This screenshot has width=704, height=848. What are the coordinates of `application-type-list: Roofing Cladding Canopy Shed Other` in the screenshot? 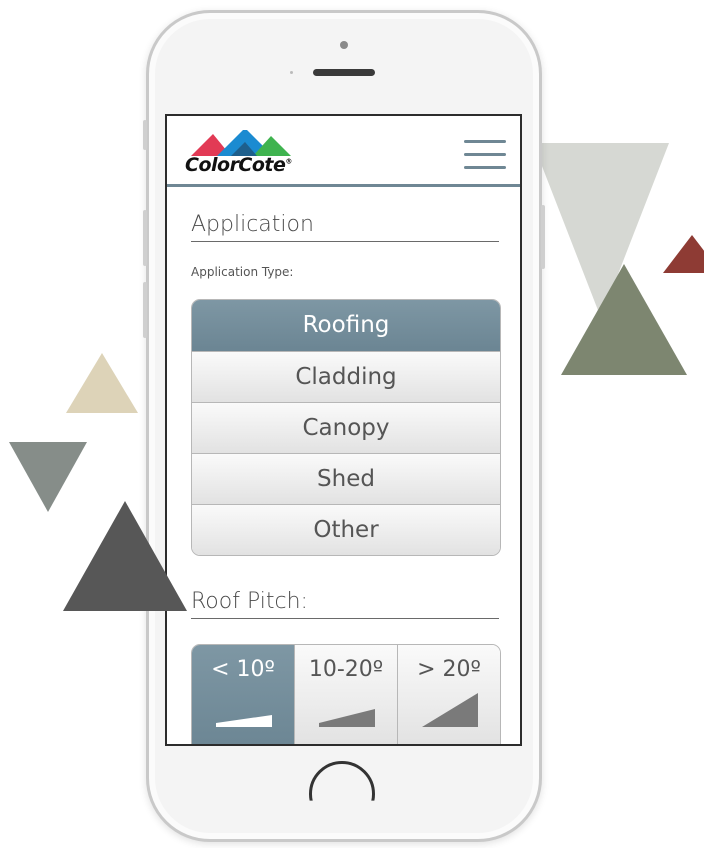 It's located at (346, 427).